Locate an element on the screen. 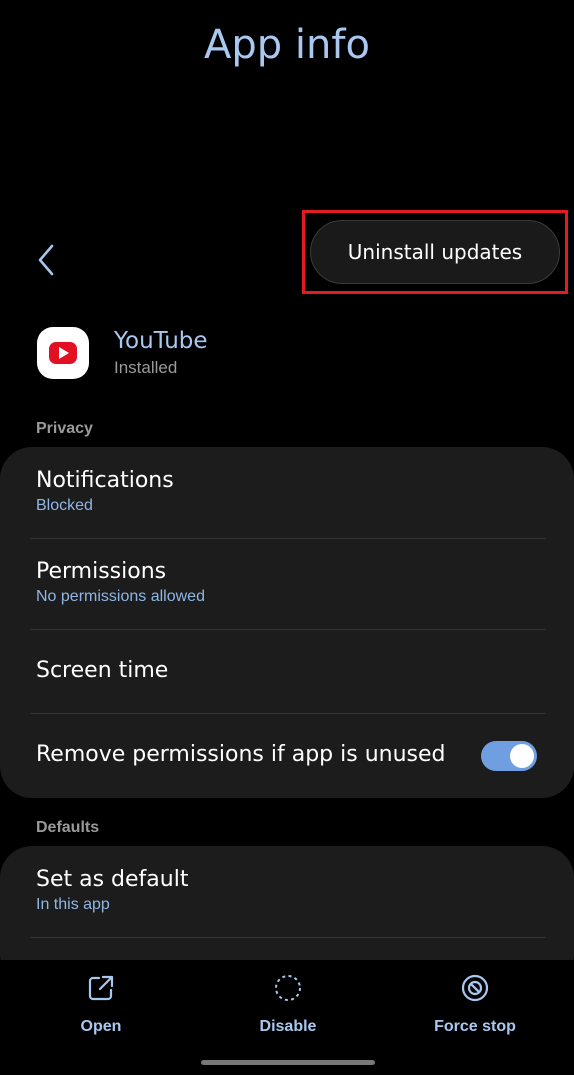  row-notifications: Notifications Blocked is located at coordinates (287, 491).